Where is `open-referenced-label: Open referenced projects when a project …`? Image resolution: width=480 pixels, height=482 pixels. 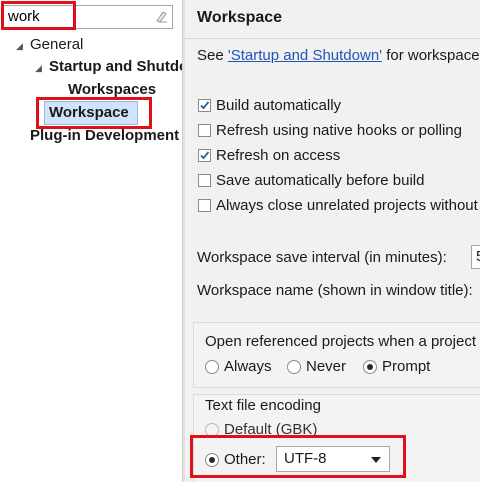
open-referenced-label: Open referenced projects when a project … is located at coordinates (342, 341).